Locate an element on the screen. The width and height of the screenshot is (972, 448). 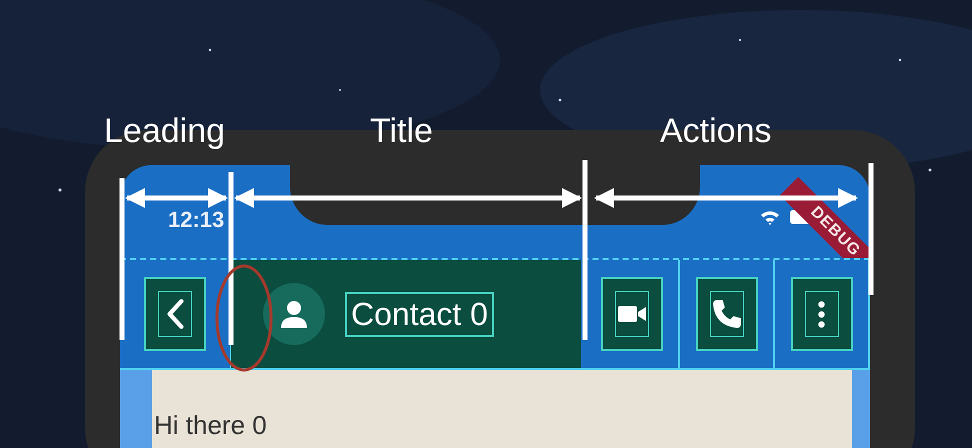
message-text: Hi there 0 is located at coordinates (210, 425).